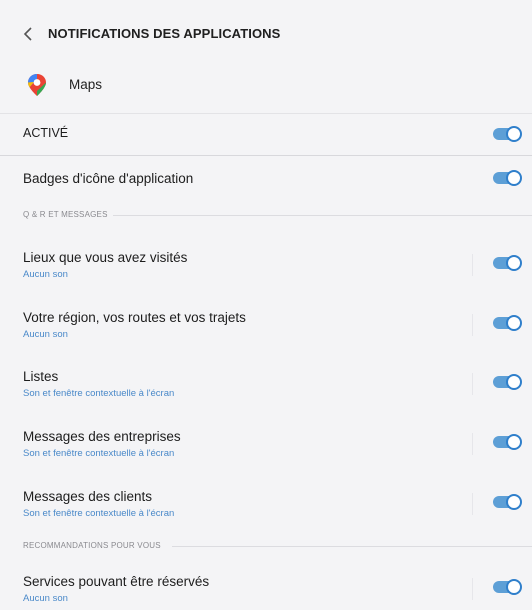 This screenshot has width=532, height=610. Describe the element at coordinates (105, 257) in the screenshot. I see `channel-label: Lieux que vous avez visités` at that location.